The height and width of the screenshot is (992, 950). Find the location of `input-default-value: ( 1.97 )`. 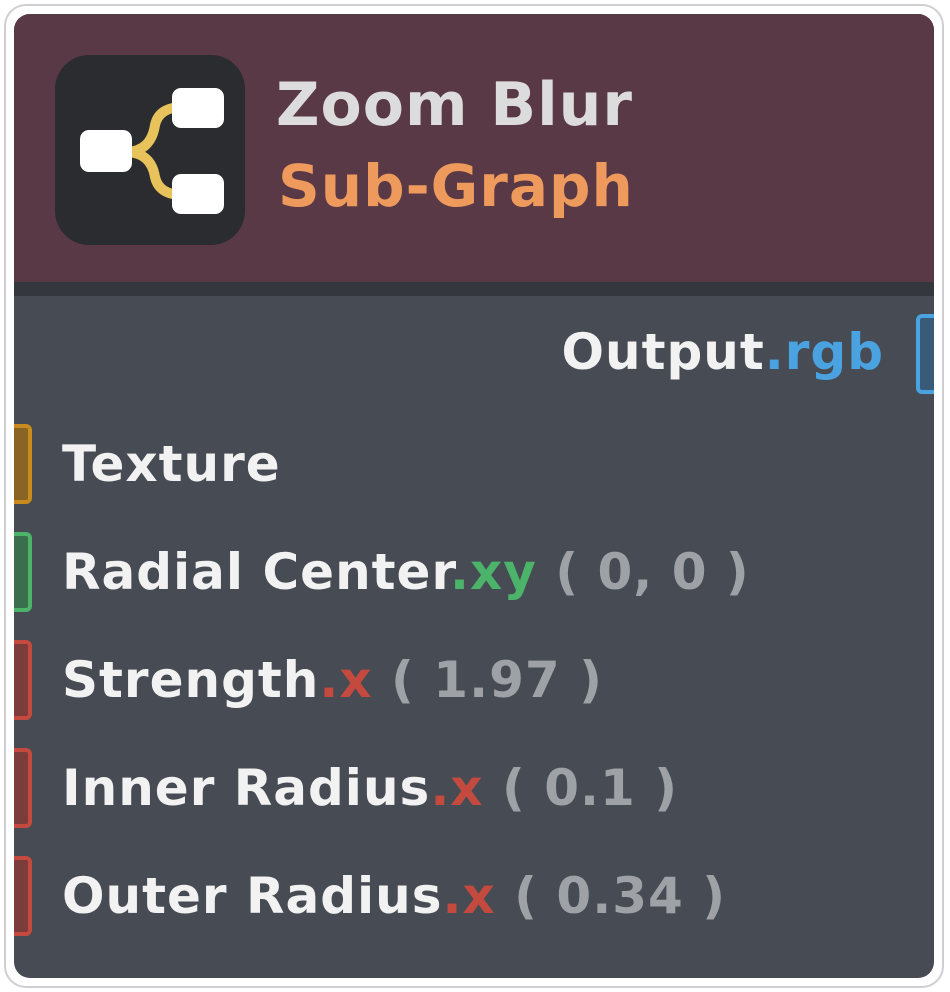

input-default-value: ( 1.97 ) is located at coordinates (488, 680).